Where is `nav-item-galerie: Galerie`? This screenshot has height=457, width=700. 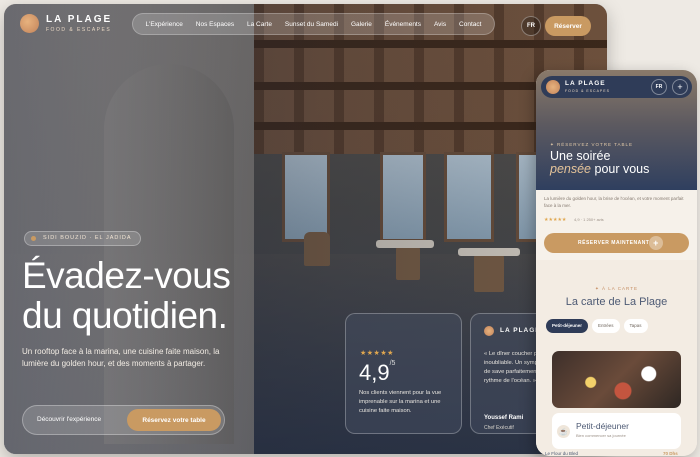 nav-item-galerie: Galerie is located at coordinates (361, 24).